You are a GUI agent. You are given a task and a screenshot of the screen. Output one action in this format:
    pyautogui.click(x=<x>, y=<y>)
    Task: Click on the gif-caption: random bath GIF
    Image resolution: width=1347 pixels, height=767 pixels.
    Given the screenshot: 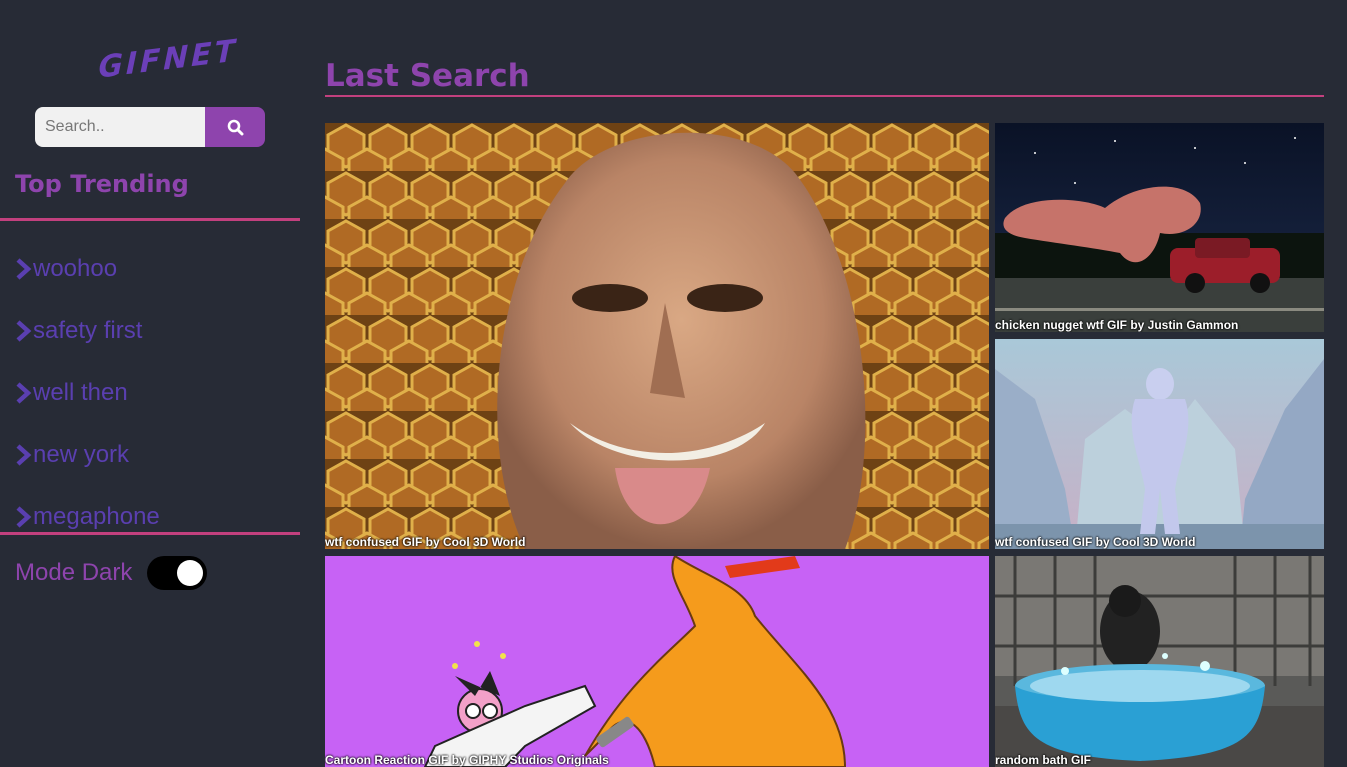 What is the action you would take?
    pyautogui.click(x=1043, y=760)
    